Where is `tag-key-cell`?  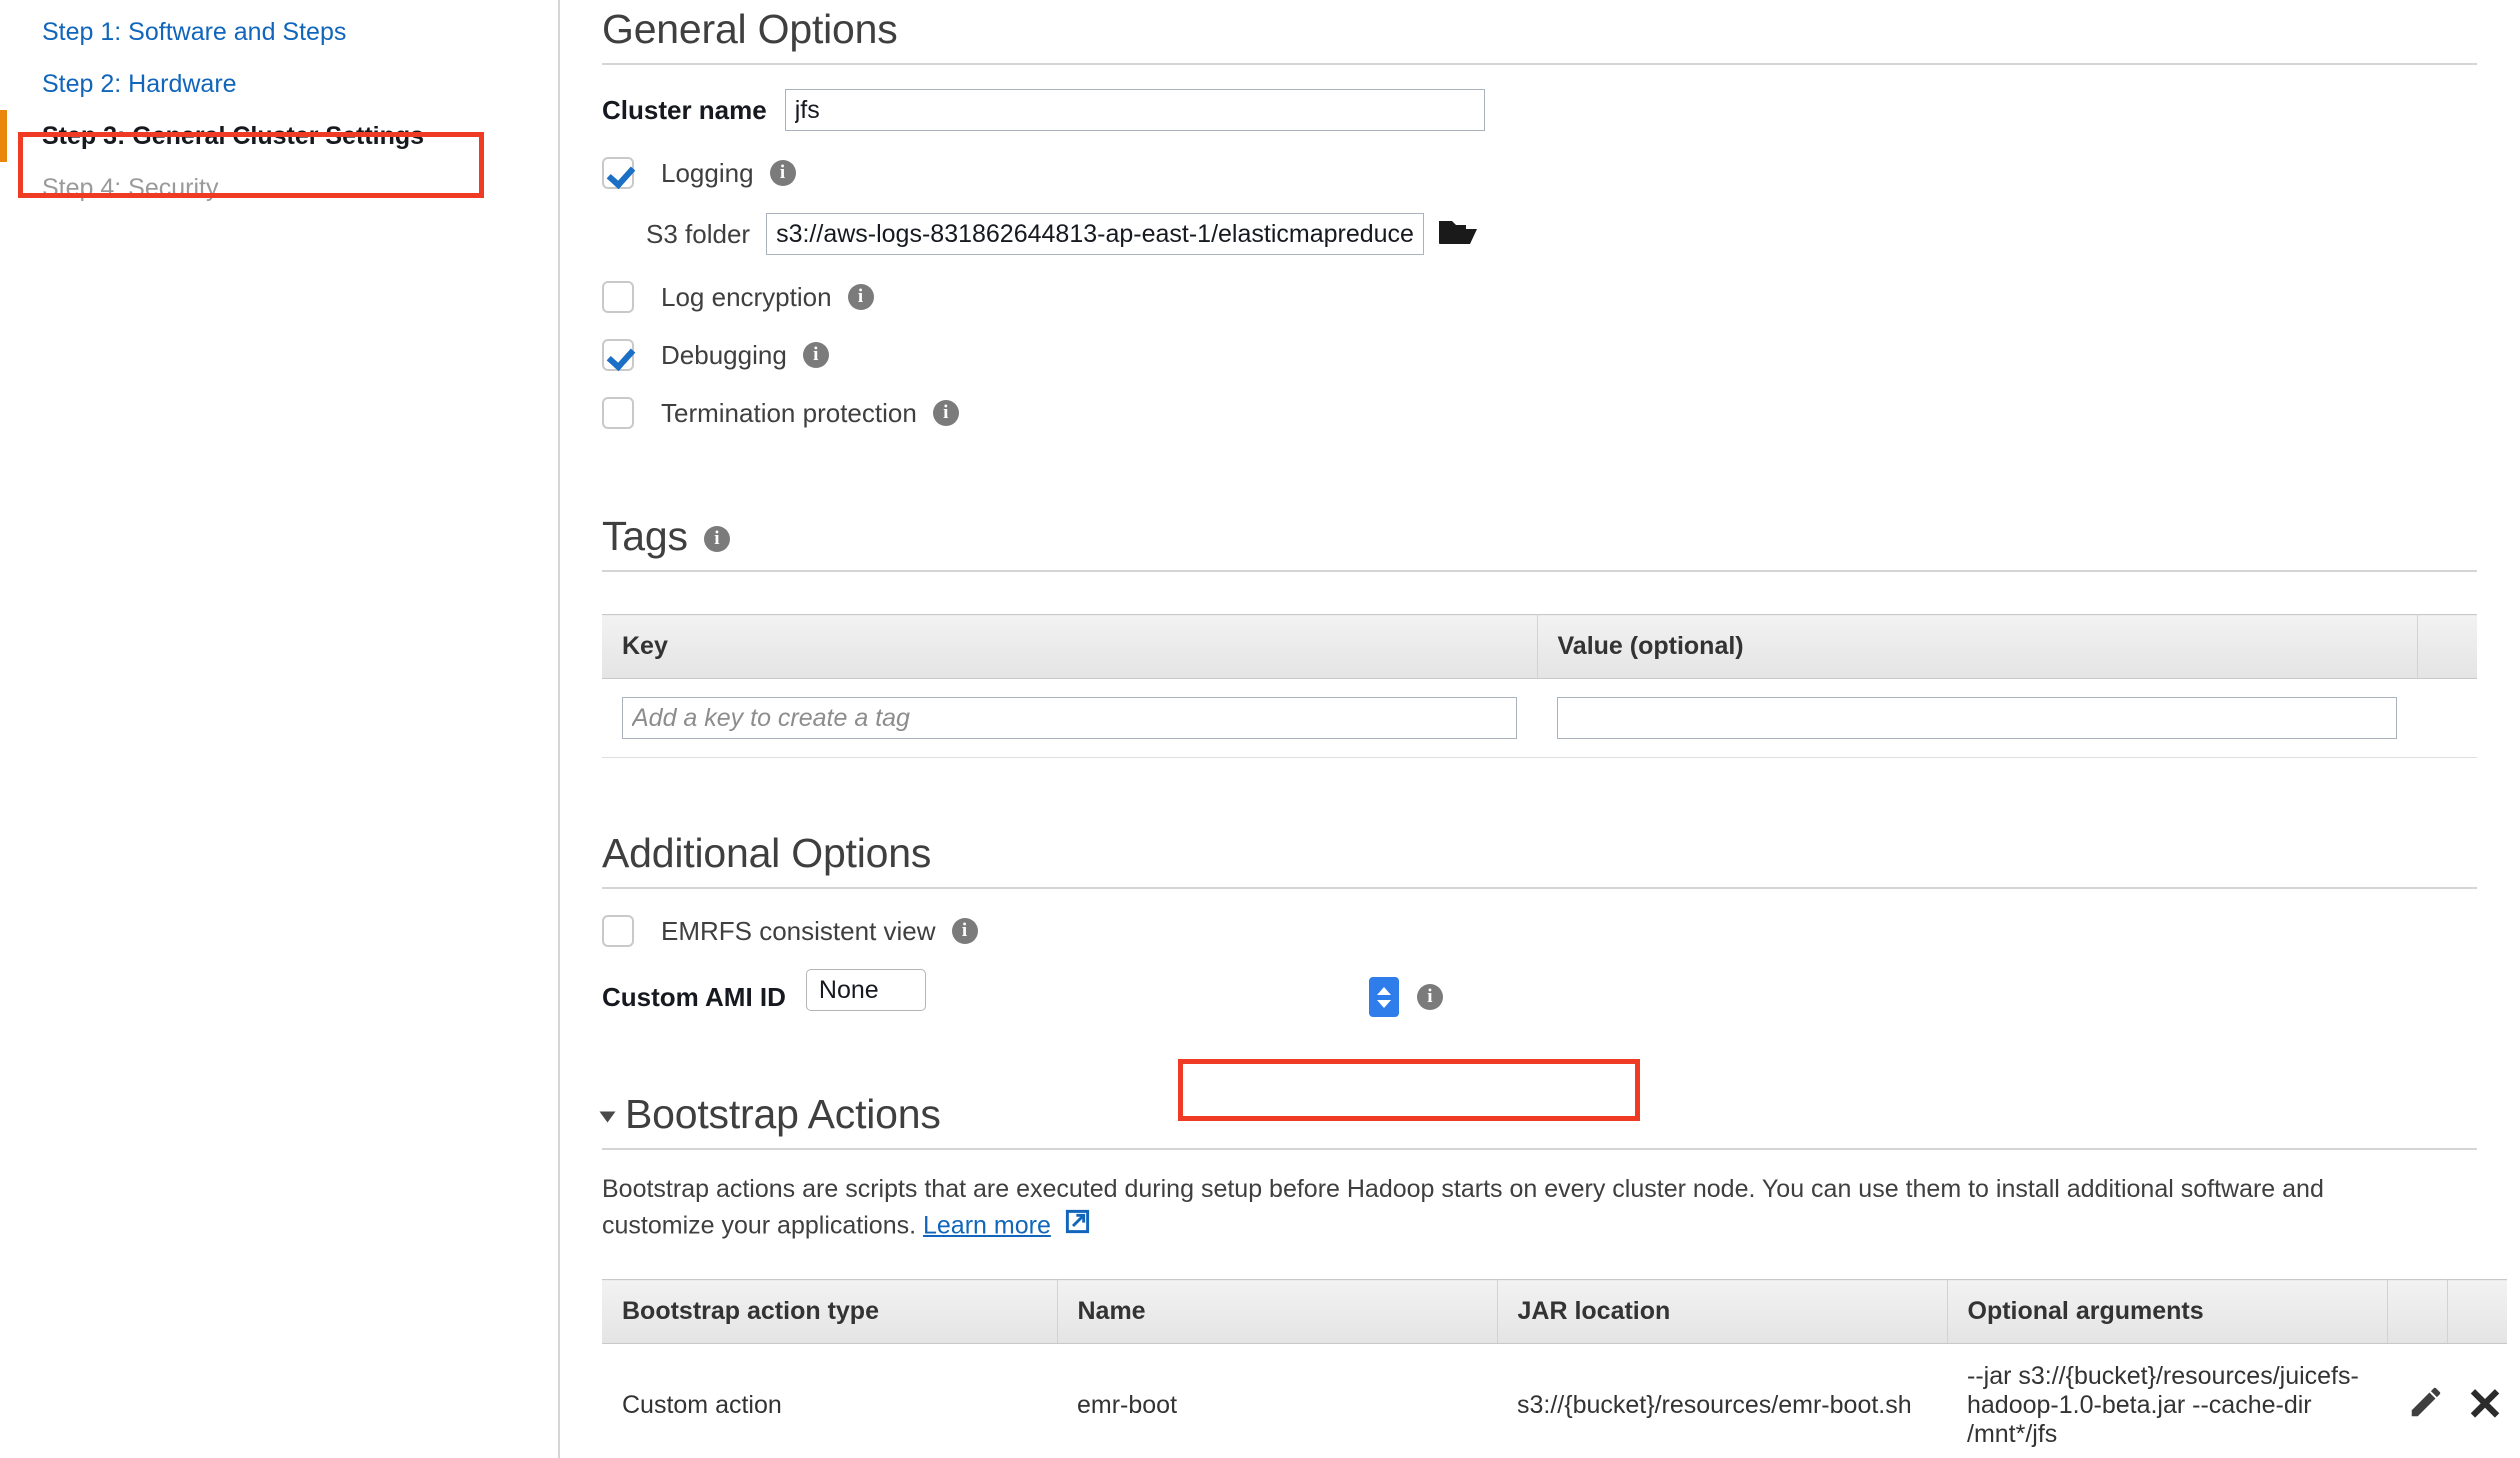
tag-key-cell is located at coordinates (1069, 718).